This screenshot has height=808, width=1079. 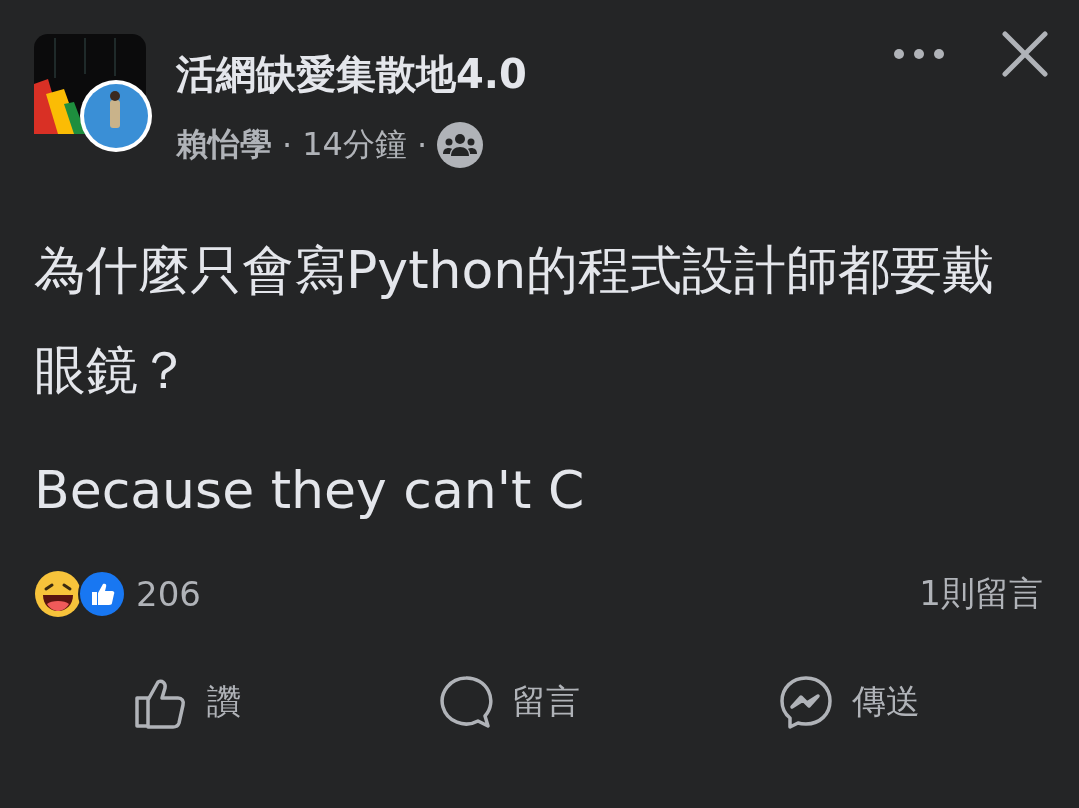 What do you see at coordinates (186, 702) in the screenshot?
I see `like-button: 讚` at bounding box center [186, 702].